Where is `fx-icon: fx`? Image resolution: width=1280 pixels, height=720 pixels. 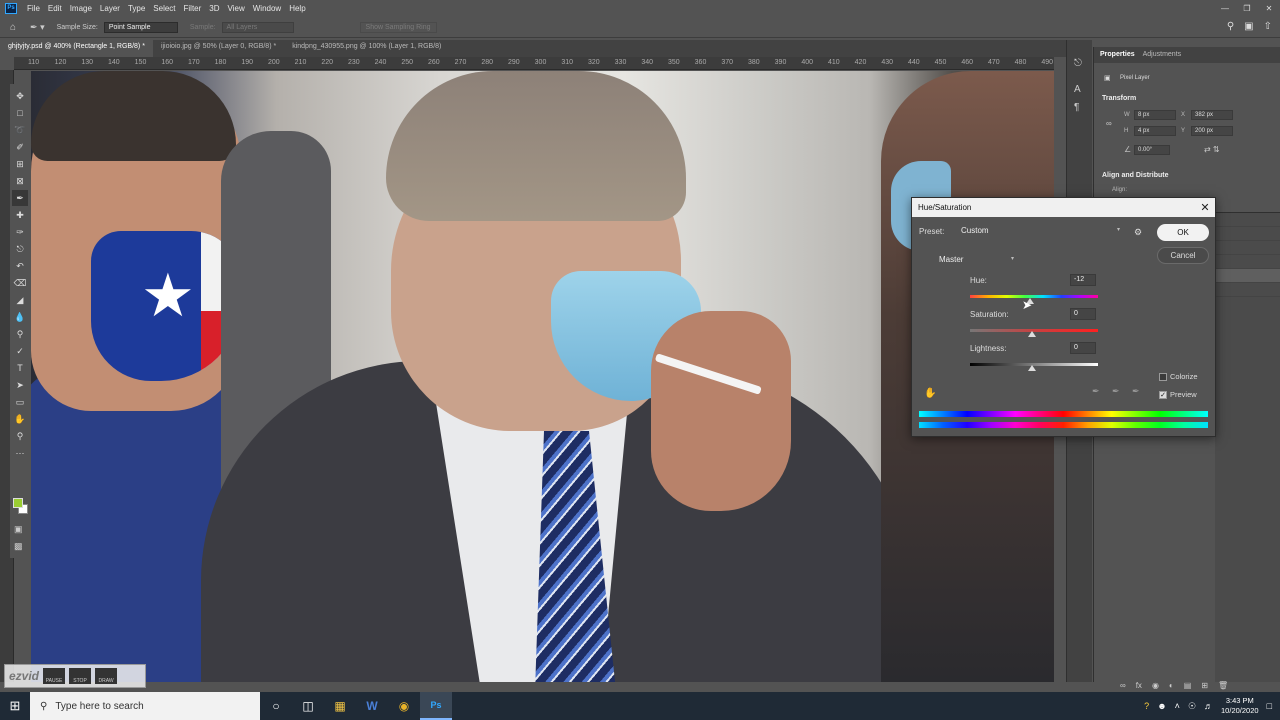
fx-icon: fx is located at coordinates (1139, 685).